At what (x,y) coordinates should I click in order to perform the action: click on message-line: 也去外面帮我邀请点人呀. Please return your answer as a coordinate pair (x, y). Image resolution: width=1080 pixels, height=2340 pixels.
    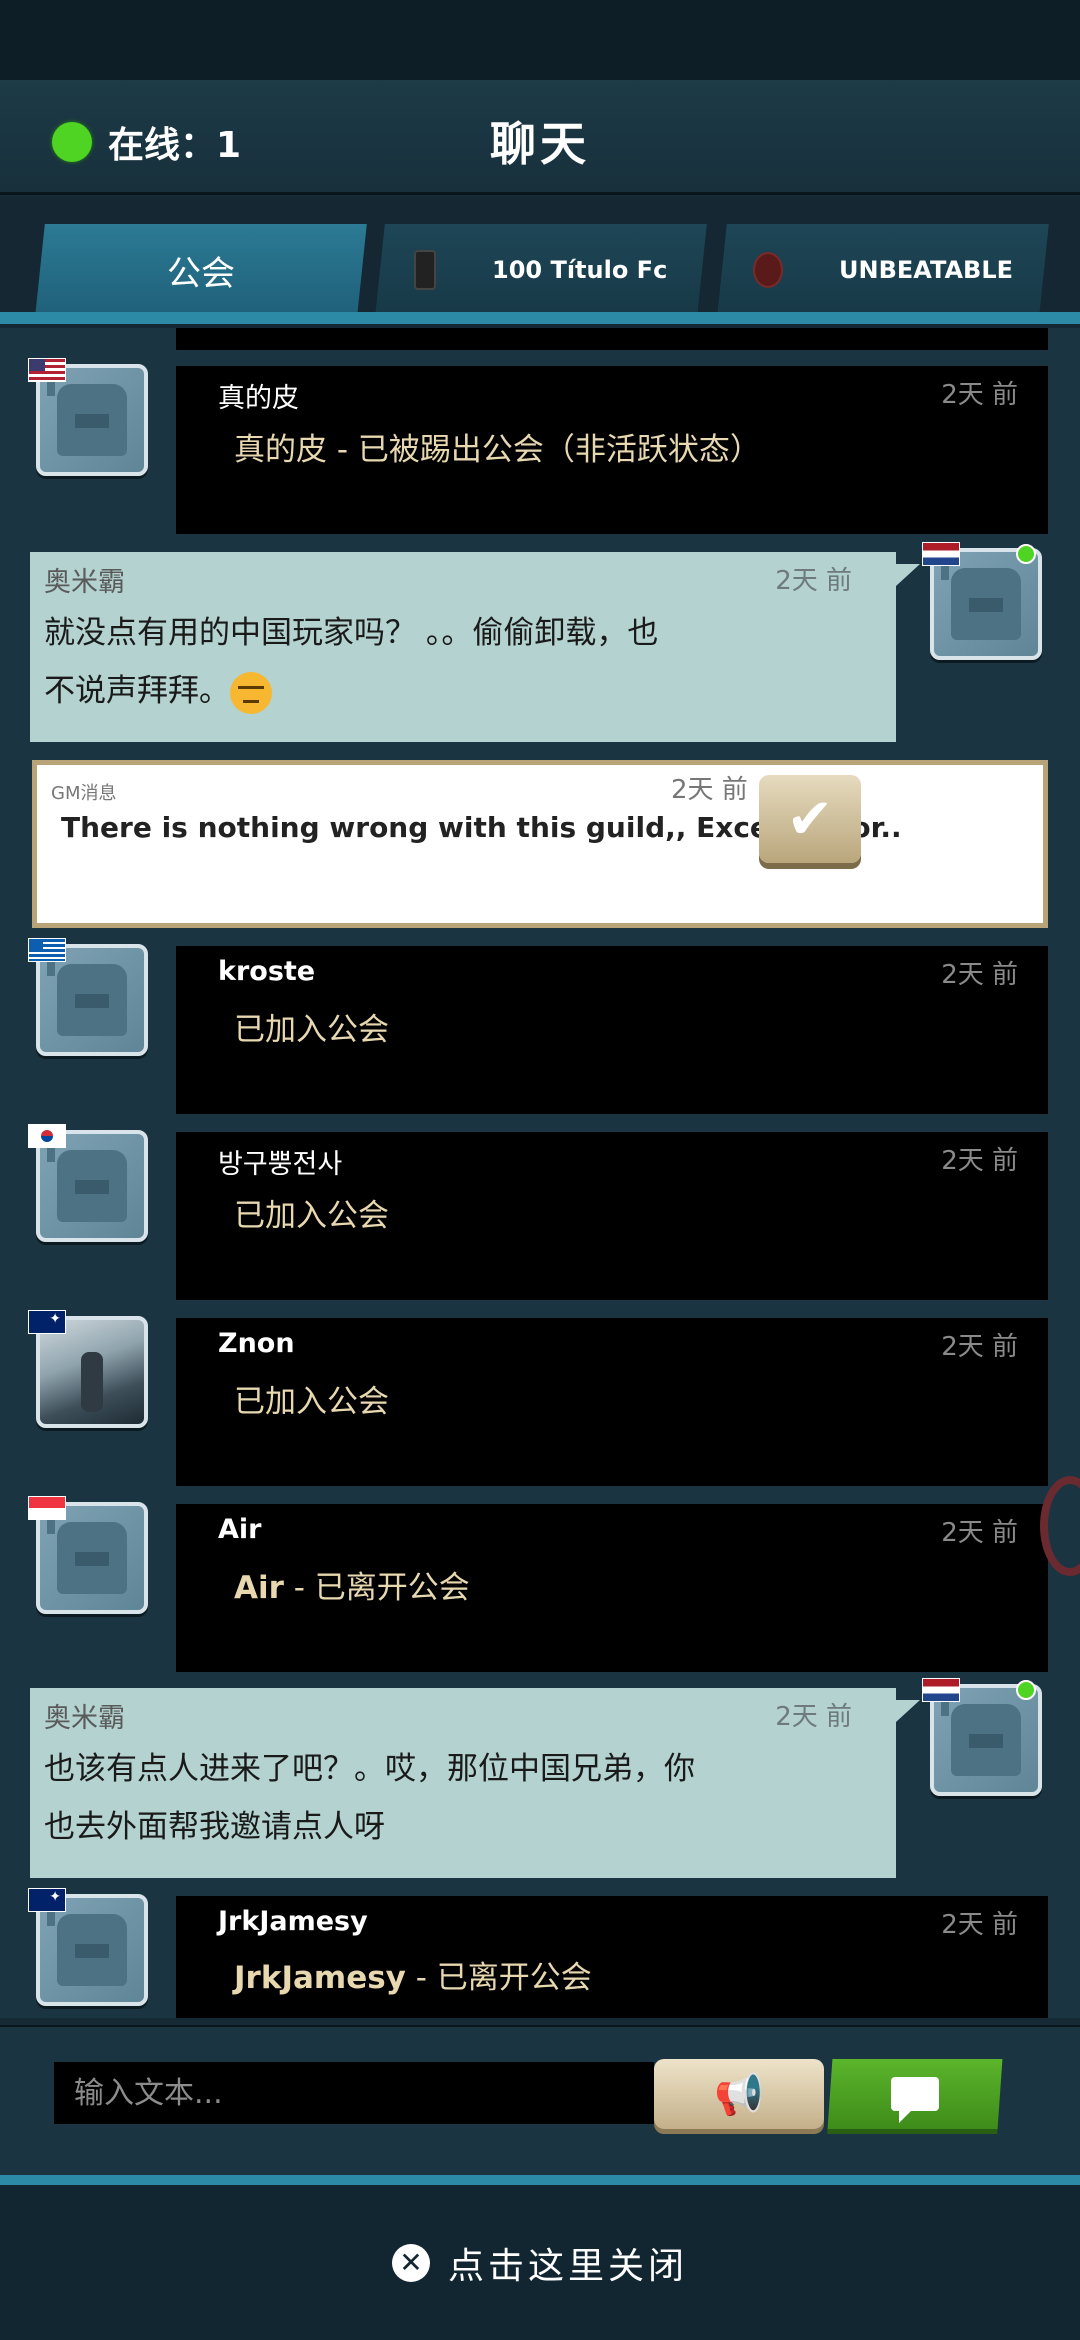
    Looking at the image, I should click on (214, 1827).